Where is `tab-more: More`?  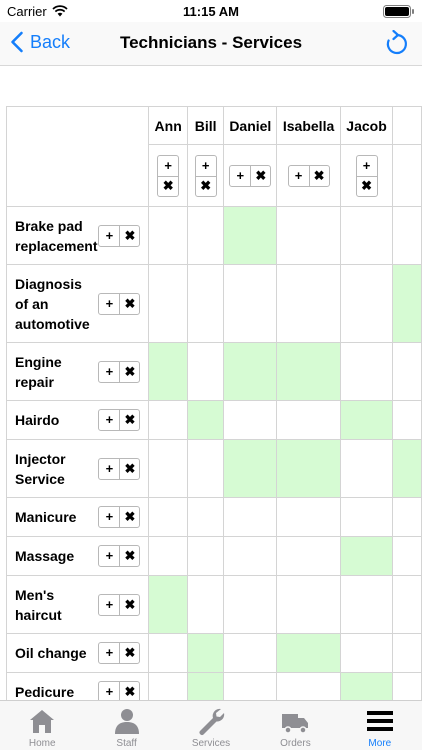 tab-more: More is located at coordinates (380, 725).